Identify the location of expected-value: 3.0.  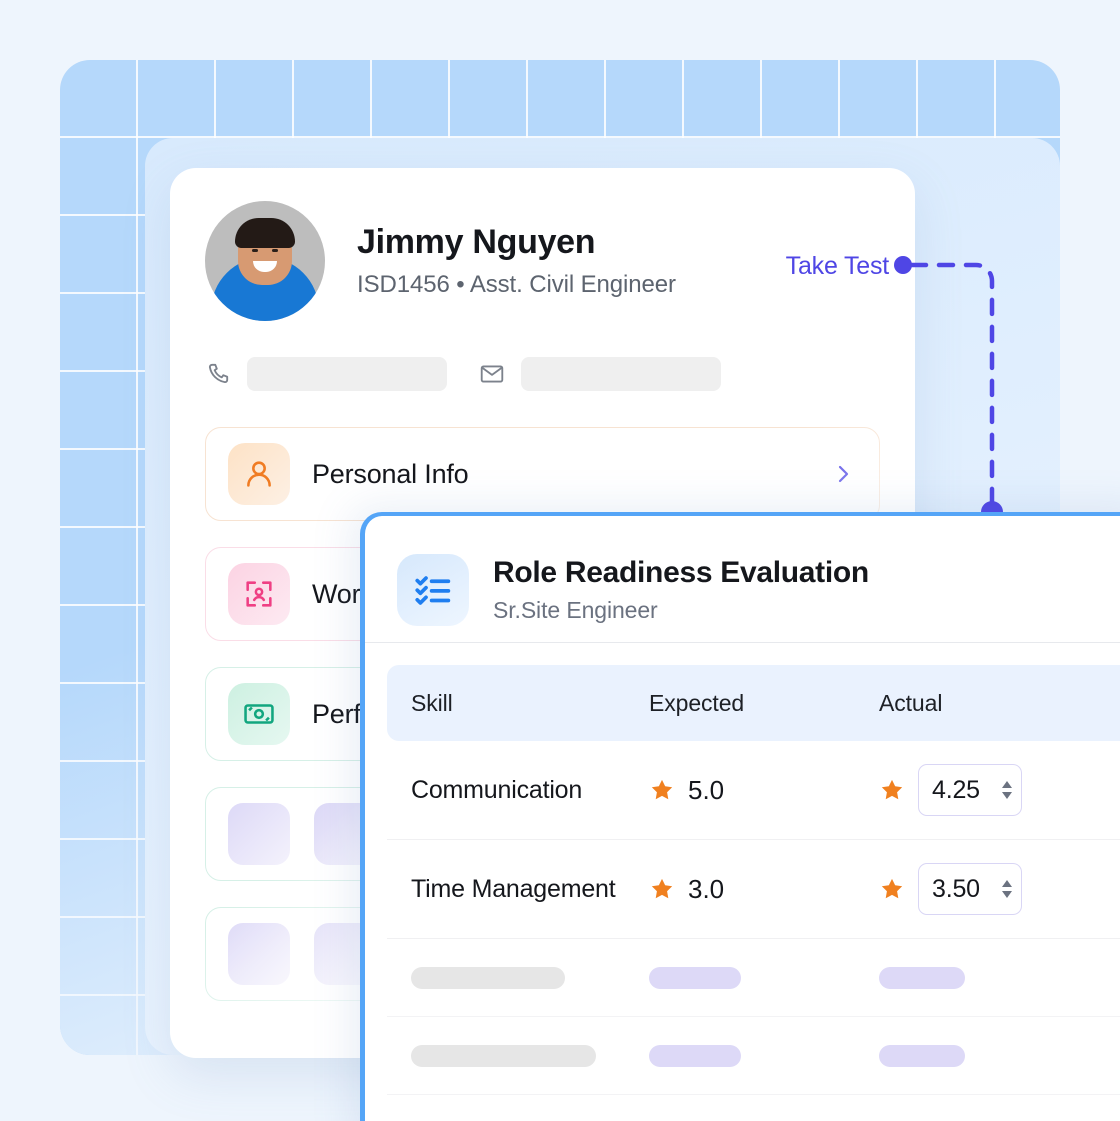
(706, 888).